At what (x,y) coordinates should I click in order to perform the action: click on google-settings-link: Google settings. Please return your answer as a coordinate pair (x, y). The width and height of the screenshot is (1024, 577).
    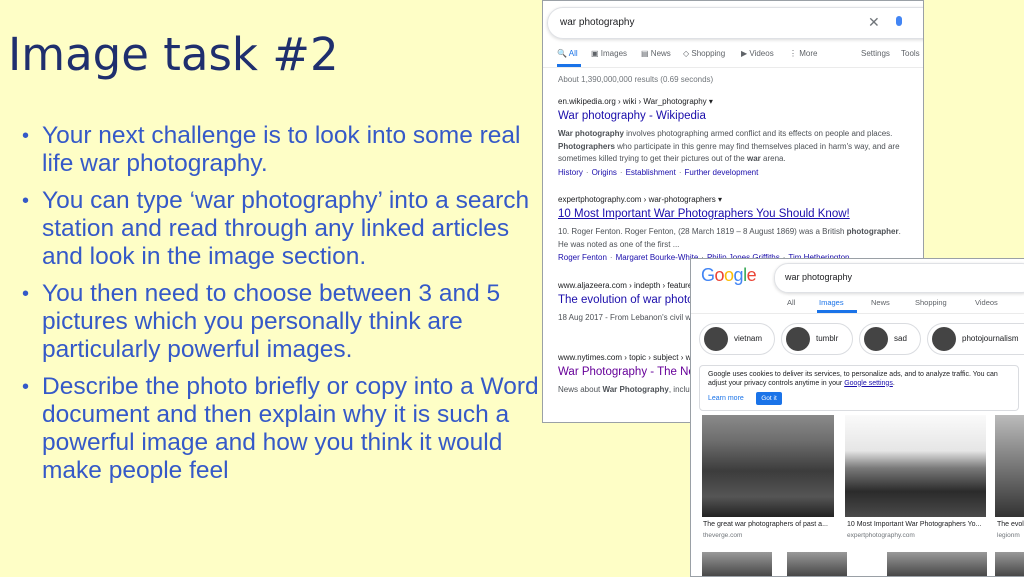
    Looking at the image, I should click on (868, 383).